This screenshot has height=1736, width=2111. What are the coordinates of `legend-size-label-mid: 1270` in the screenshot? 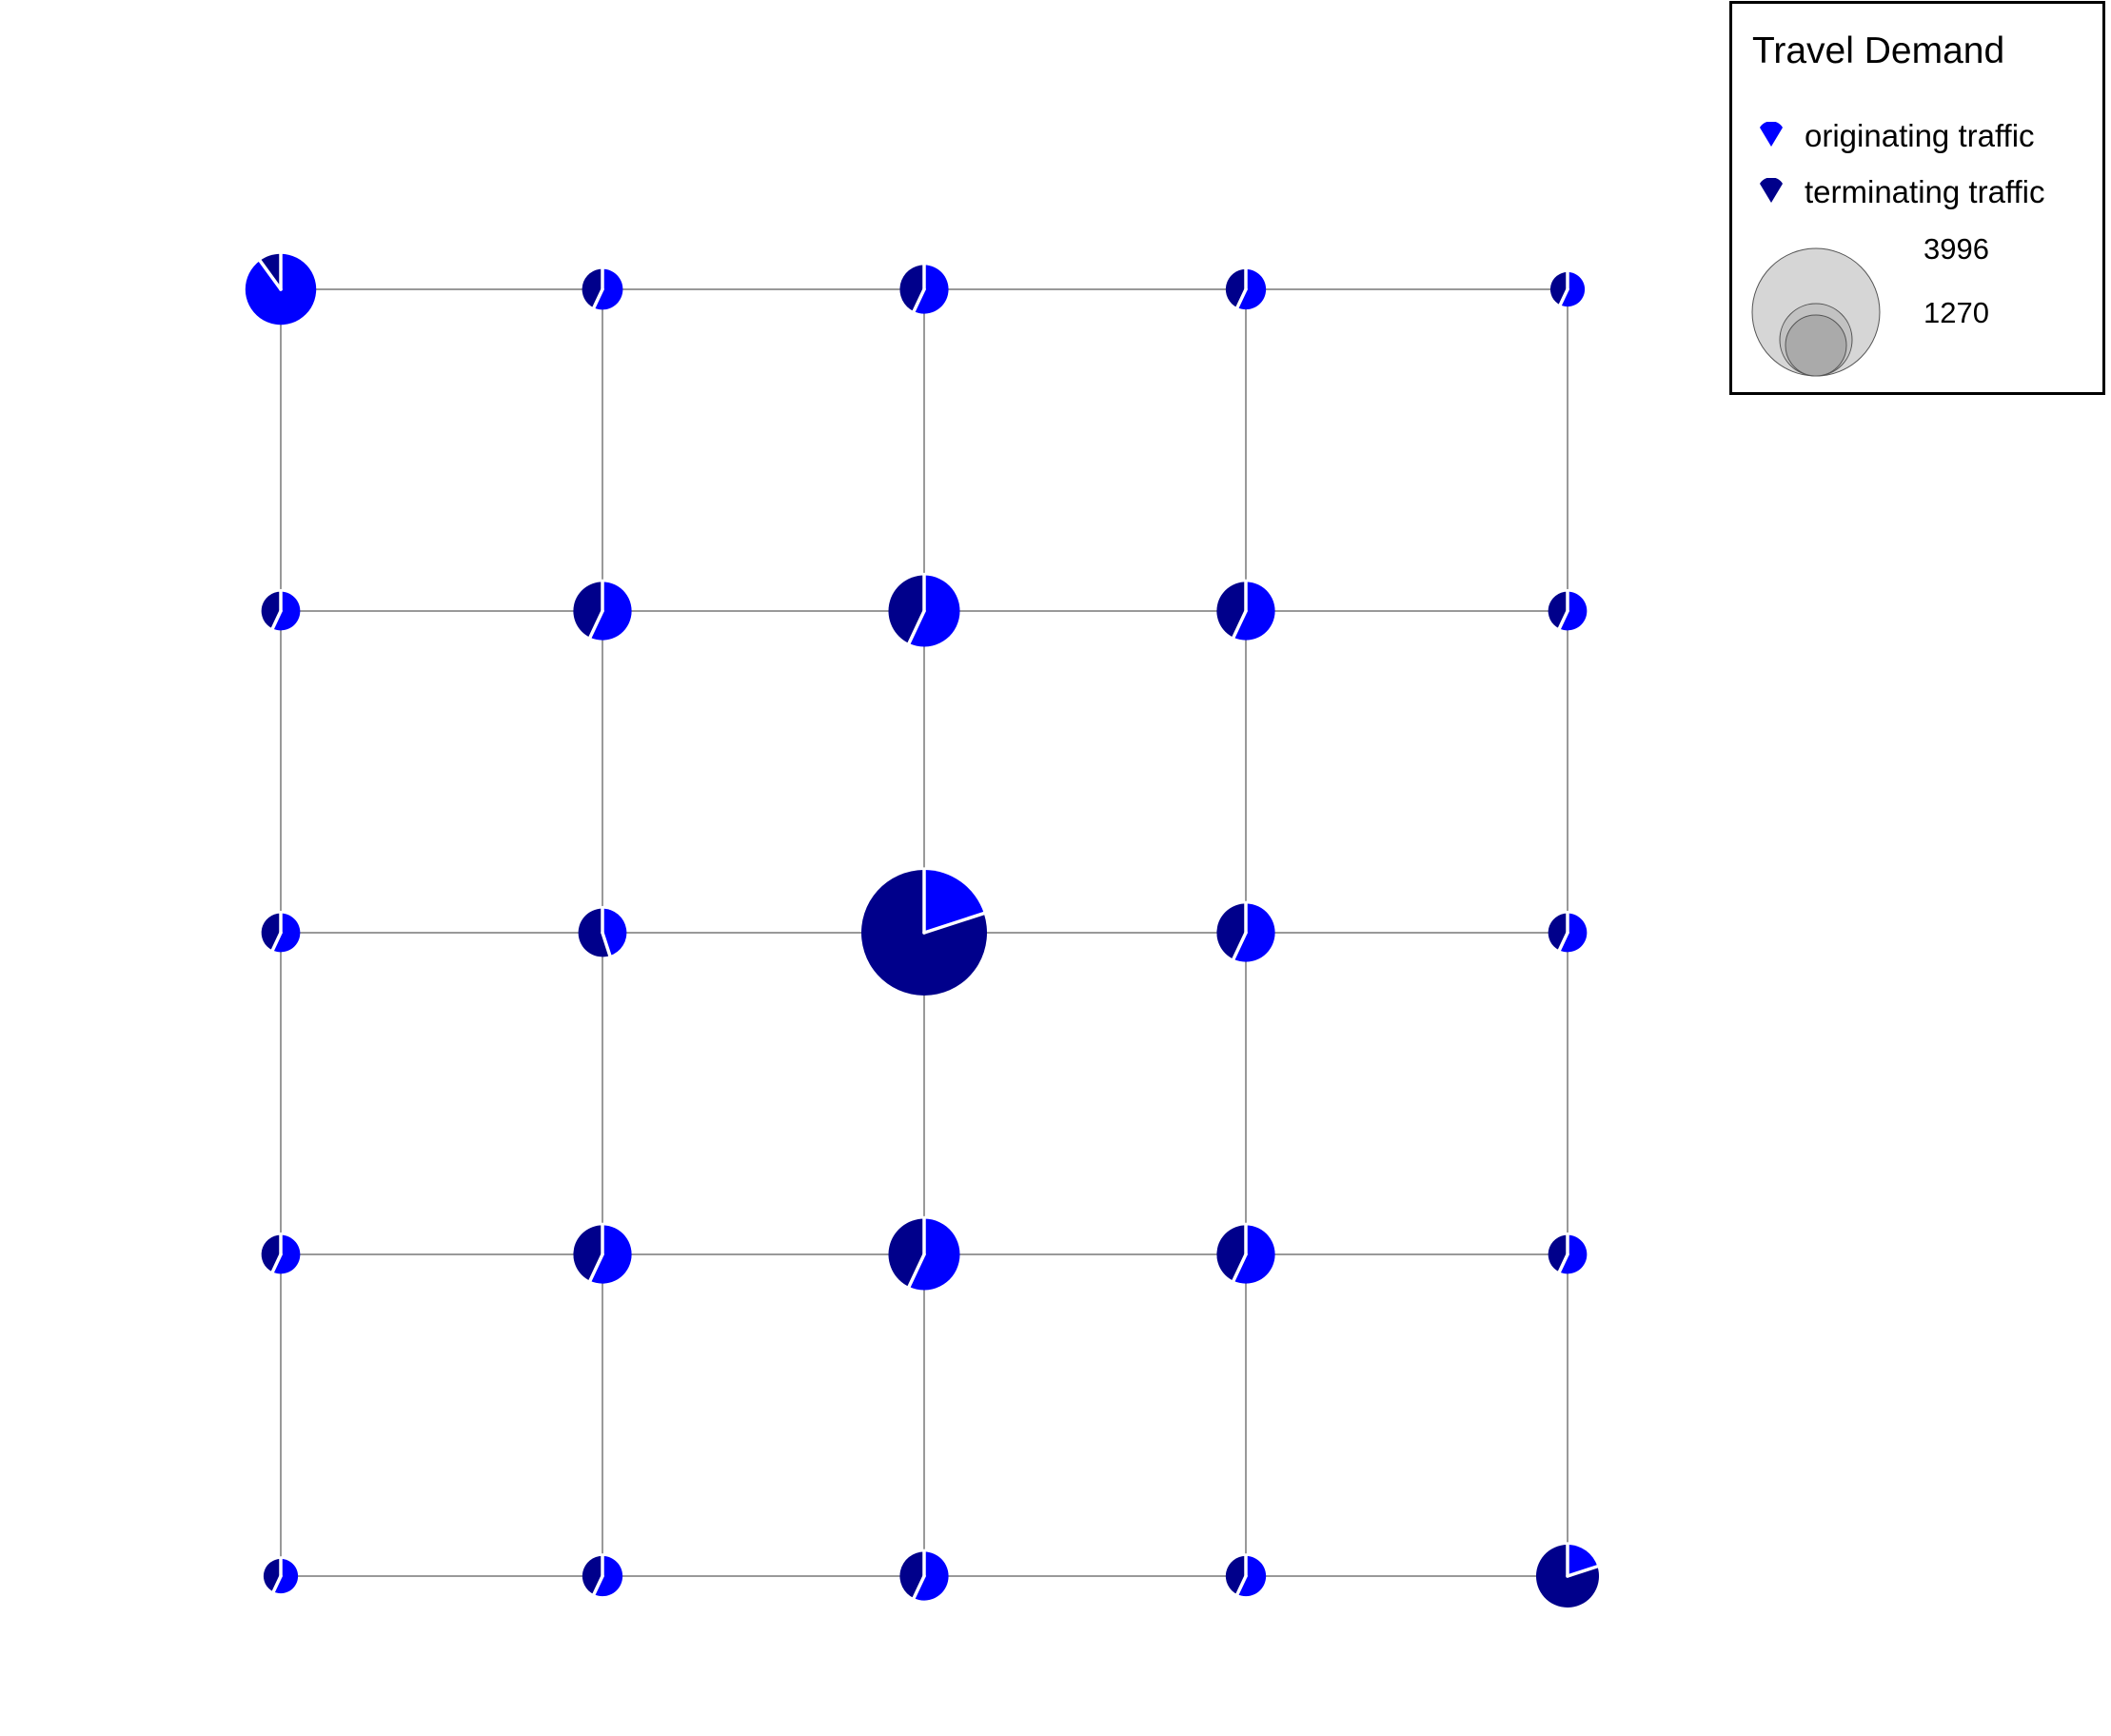 It's located at (1957, 312).